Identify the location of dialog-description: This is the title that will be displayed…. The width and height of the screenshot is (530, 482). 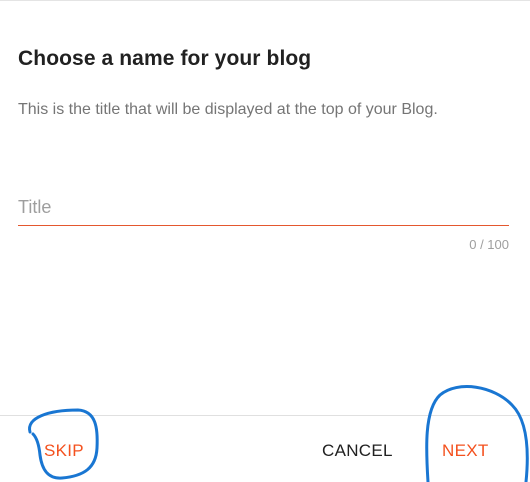
(228, 109).